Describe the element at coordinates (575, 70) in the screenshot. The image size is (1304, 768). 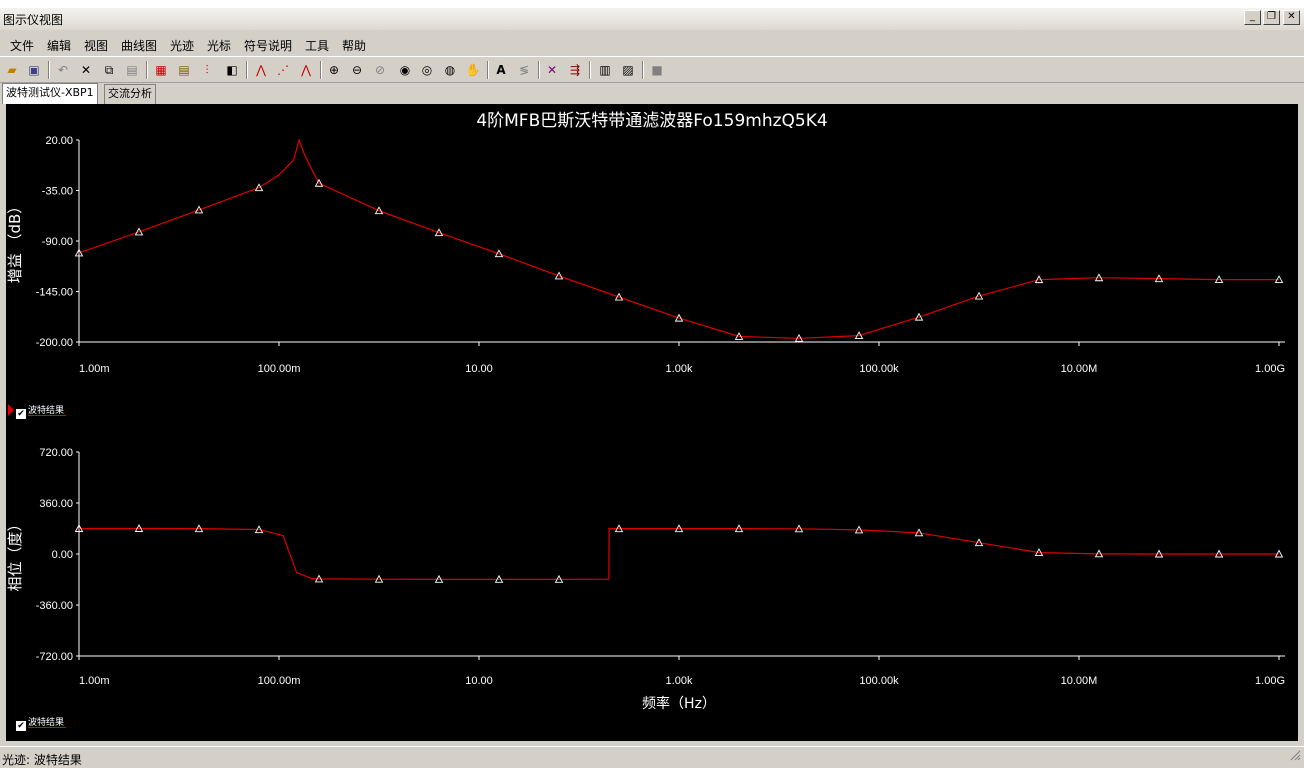
I see `export-icon: ⇶` at that location.